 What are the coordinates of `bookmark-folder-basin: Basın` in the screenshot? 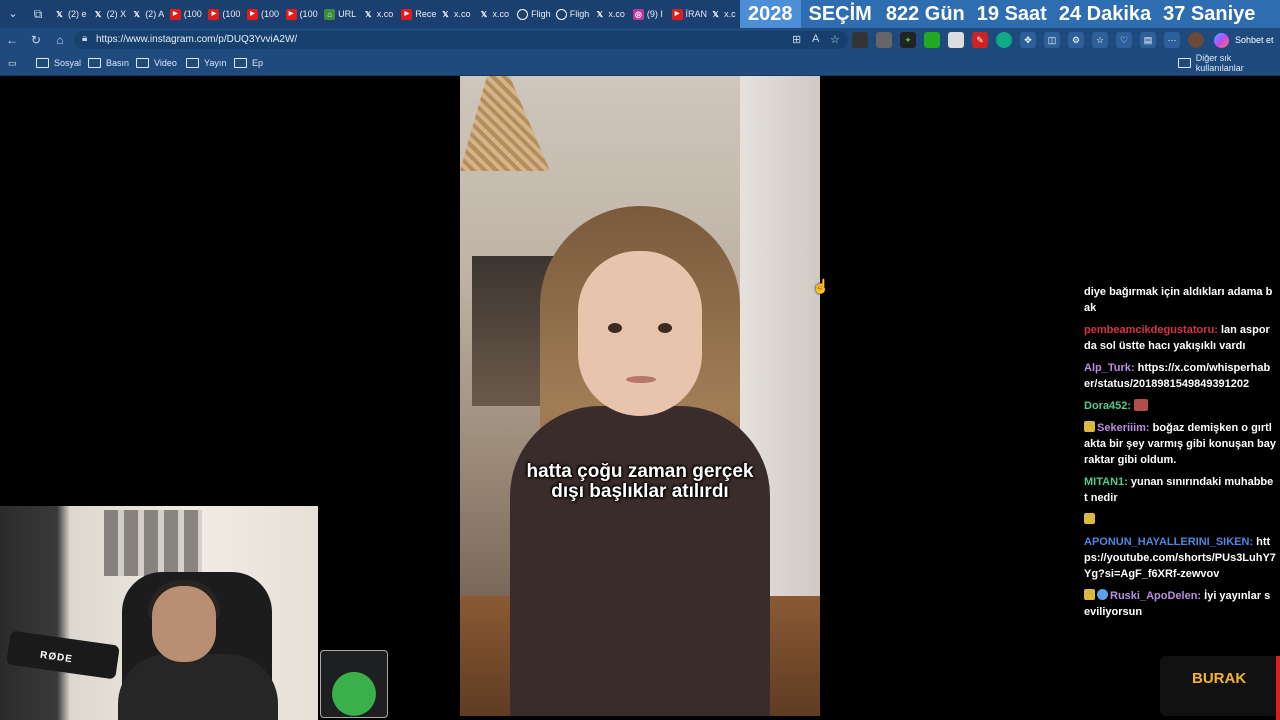 It's located at (108, 63).